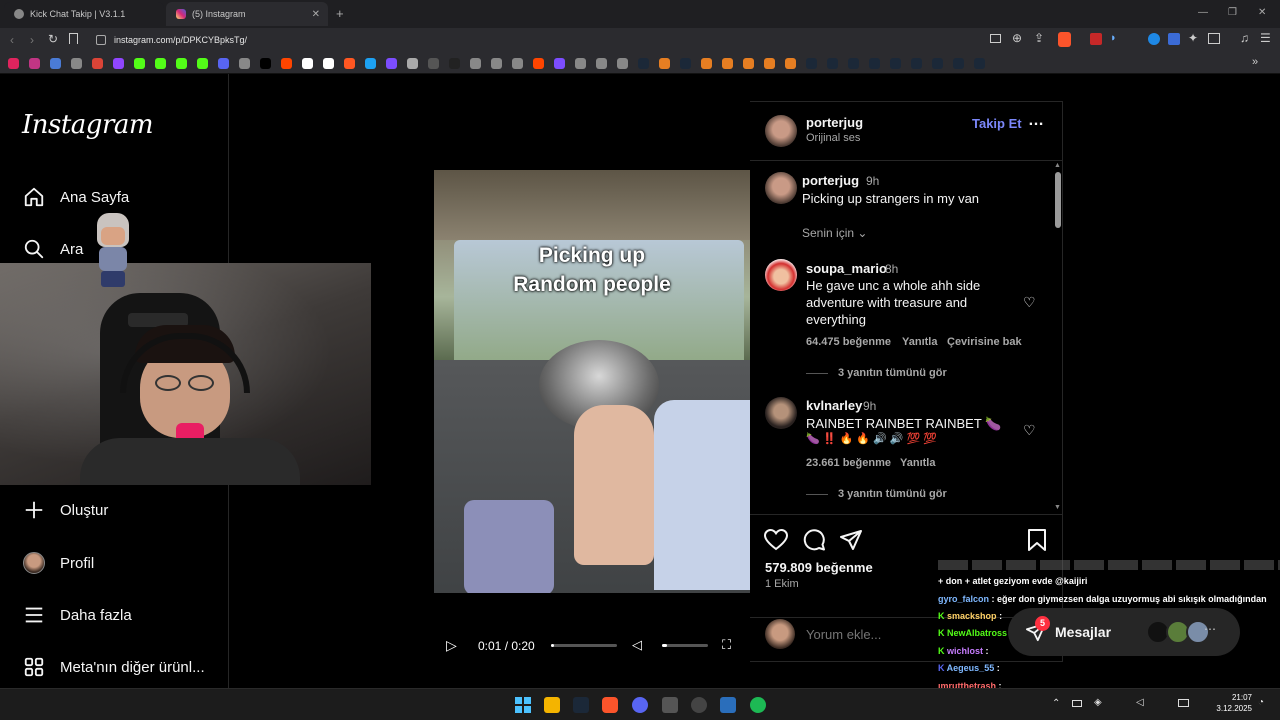  I want to click on audio-extension-icon: ◗, so click(1113, 38).